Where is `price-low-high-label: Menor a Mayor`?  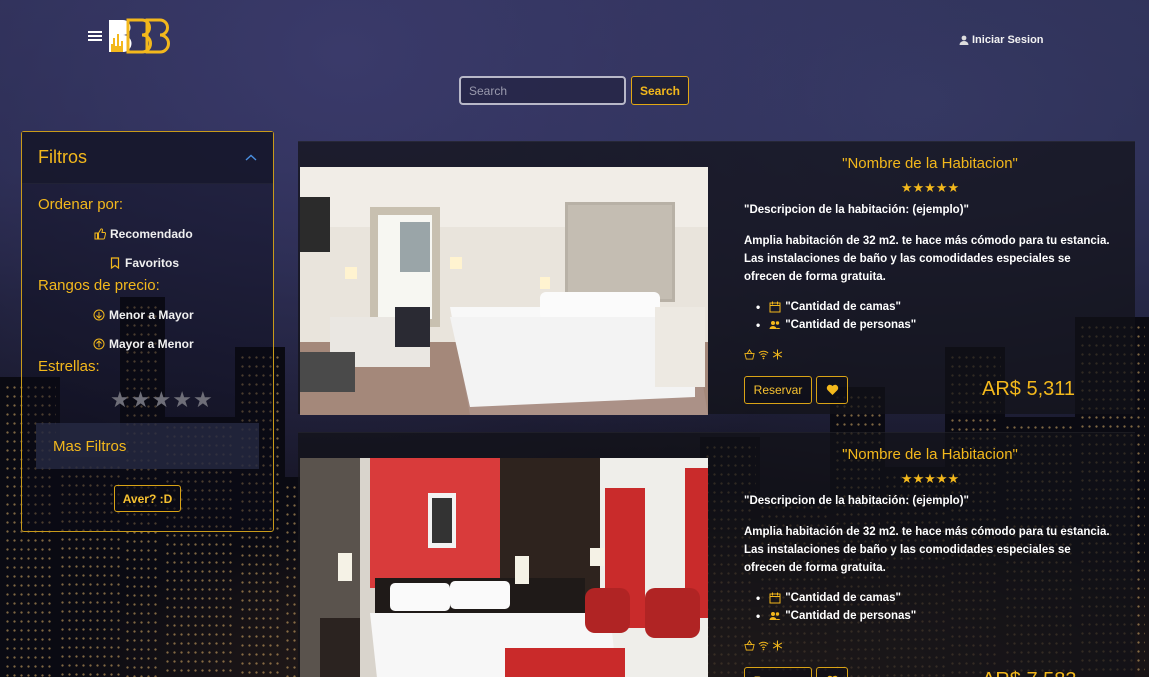 price-low-high-label: Menor a Mayor is located at coordinates (151, 315).